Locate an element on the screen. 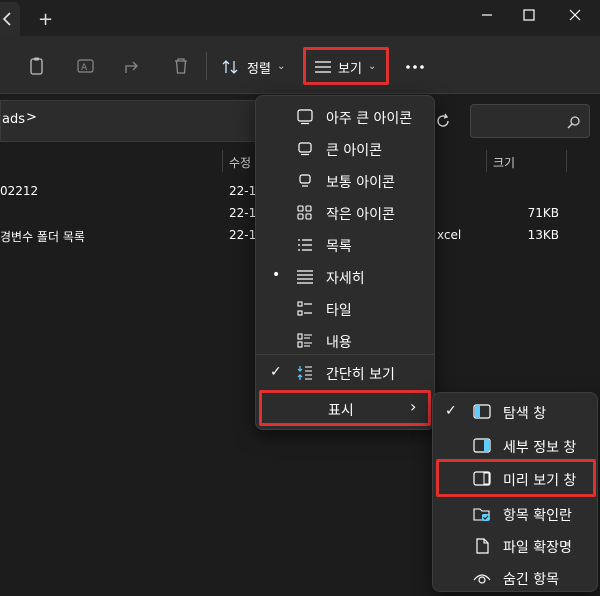 This screenshot has width=600, height=596. menu-item-show: 표시 › is located at coordinates (345, 408).